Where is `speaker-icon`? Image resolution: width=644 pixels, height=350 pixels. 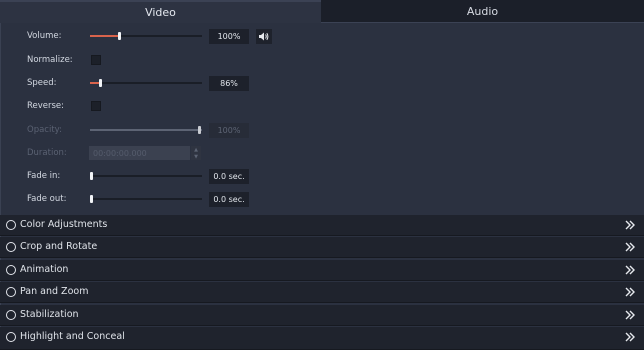
speaker-icon is located at coordinates (264, 36).